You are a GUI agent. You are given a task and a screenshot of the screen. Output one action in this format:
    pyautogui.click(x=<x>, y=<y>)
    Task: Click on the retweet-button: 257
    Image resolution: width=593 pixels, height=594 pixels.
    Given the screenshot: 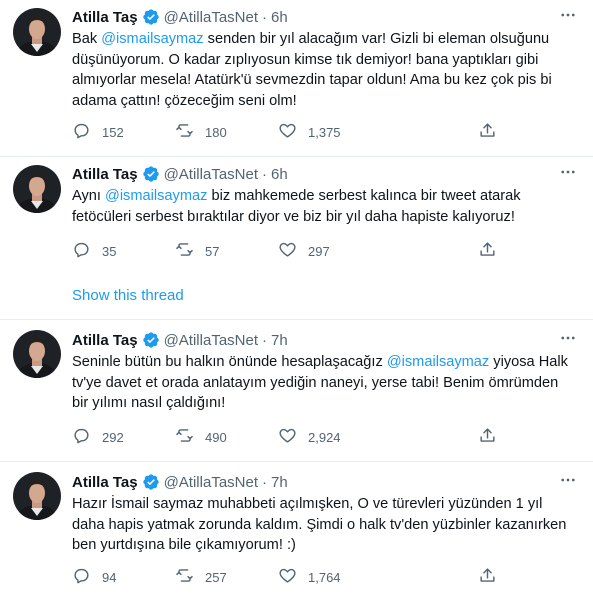 What is the action you would take?
    pyautogui.click(x=201, y=577)
    